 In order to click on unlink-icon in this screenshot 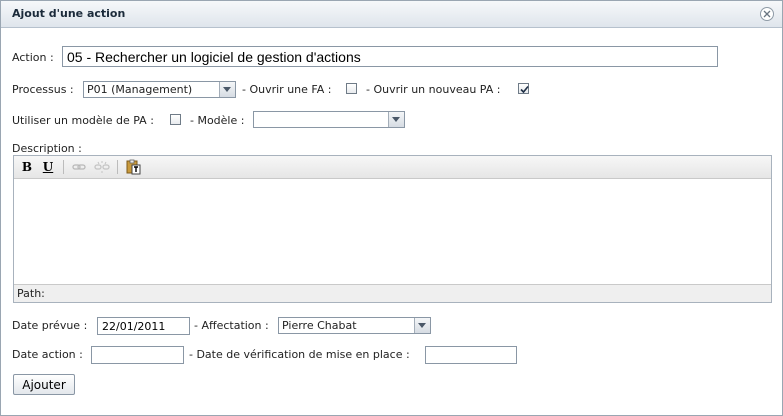, I will do `click(102, 167)`.